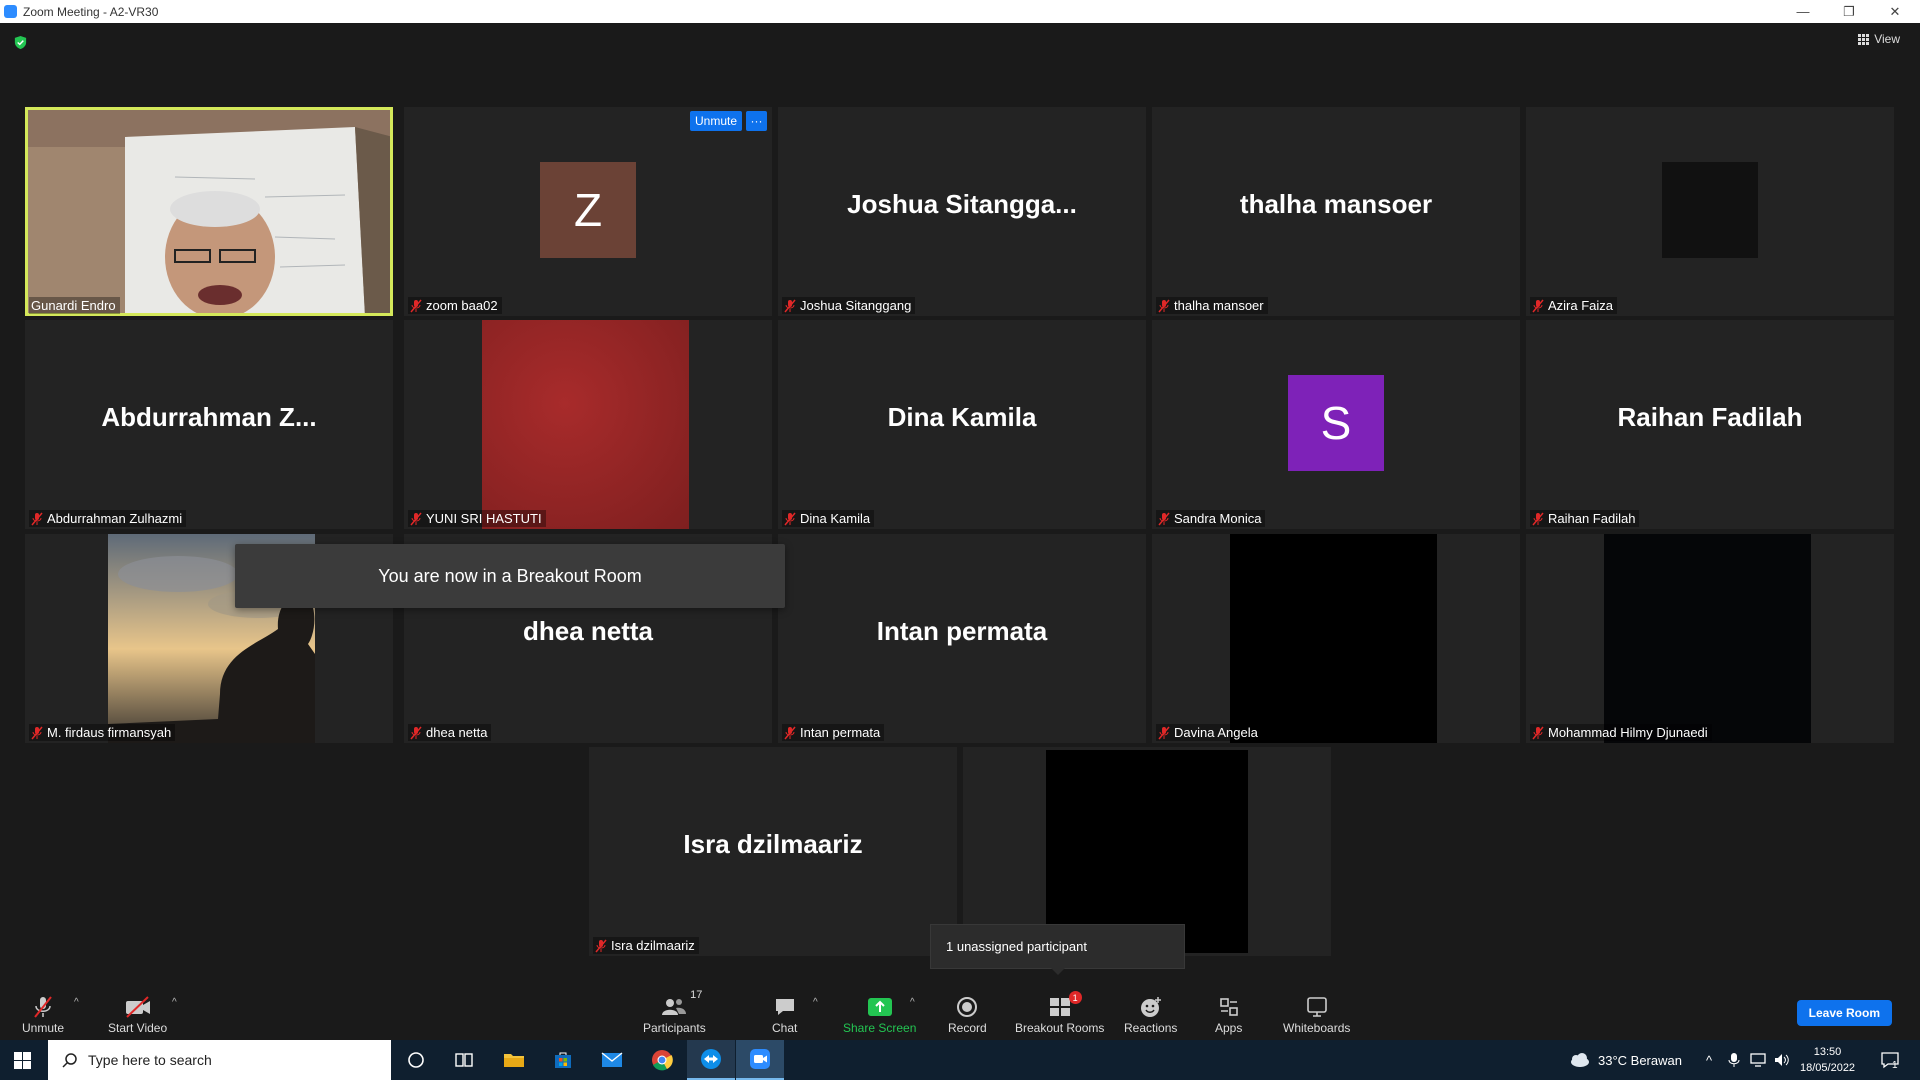  Describe the element at coordinates (849, 305) in the screenshot. I see `participant-name-tag: Joshua Sitanggang` at that location.